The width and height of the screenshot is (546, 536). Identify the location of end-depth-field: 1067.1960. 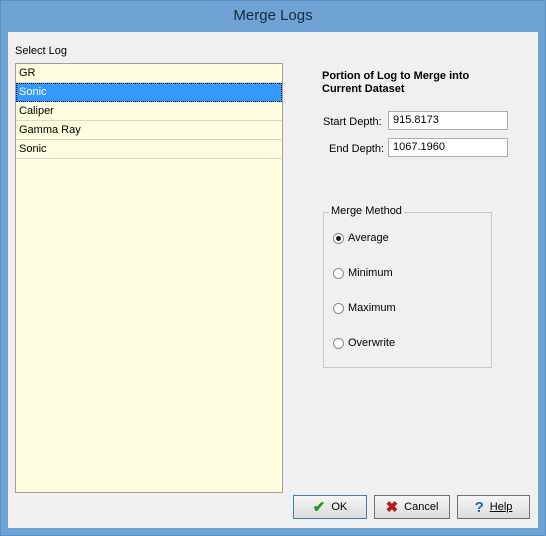
(448, 147).